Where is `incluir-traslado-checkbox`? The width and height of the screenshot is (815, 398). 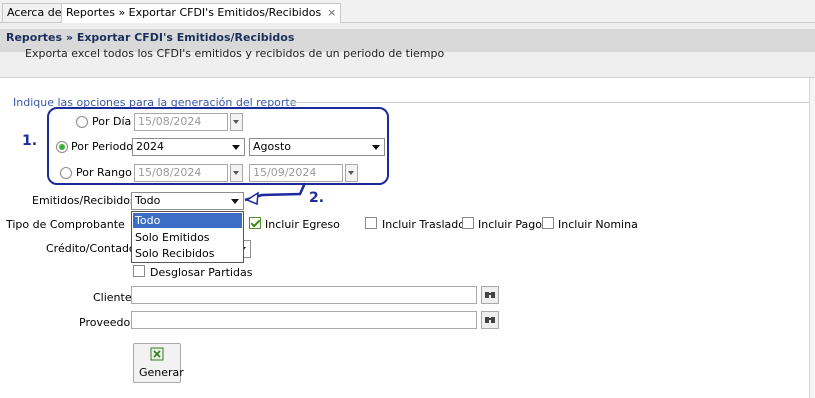
incluir-traslado-checkbox is located at coordinates (371, 223).